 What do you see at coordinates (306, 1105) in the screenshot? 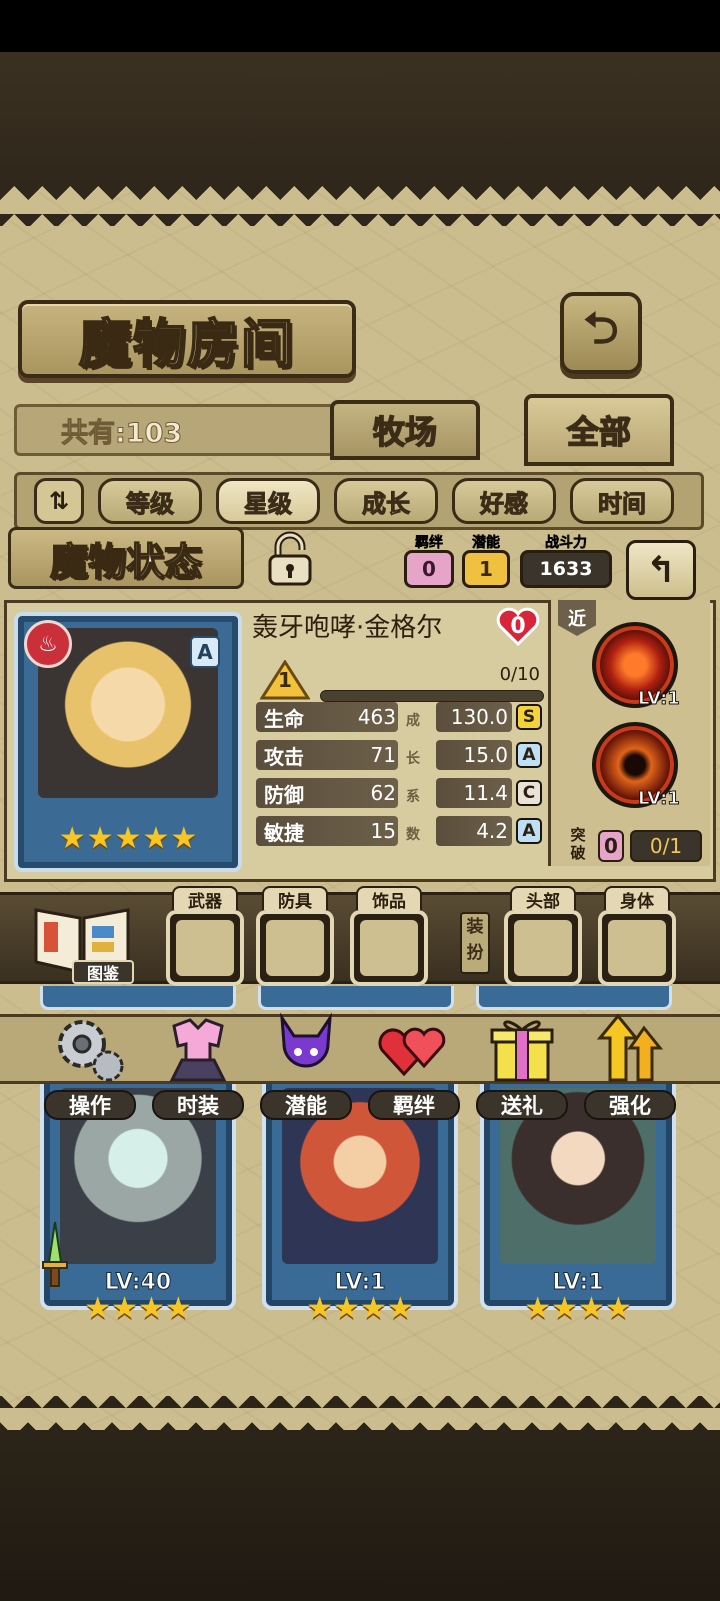
I see `action-label: 潜能` at bounding box center [306, 1105].